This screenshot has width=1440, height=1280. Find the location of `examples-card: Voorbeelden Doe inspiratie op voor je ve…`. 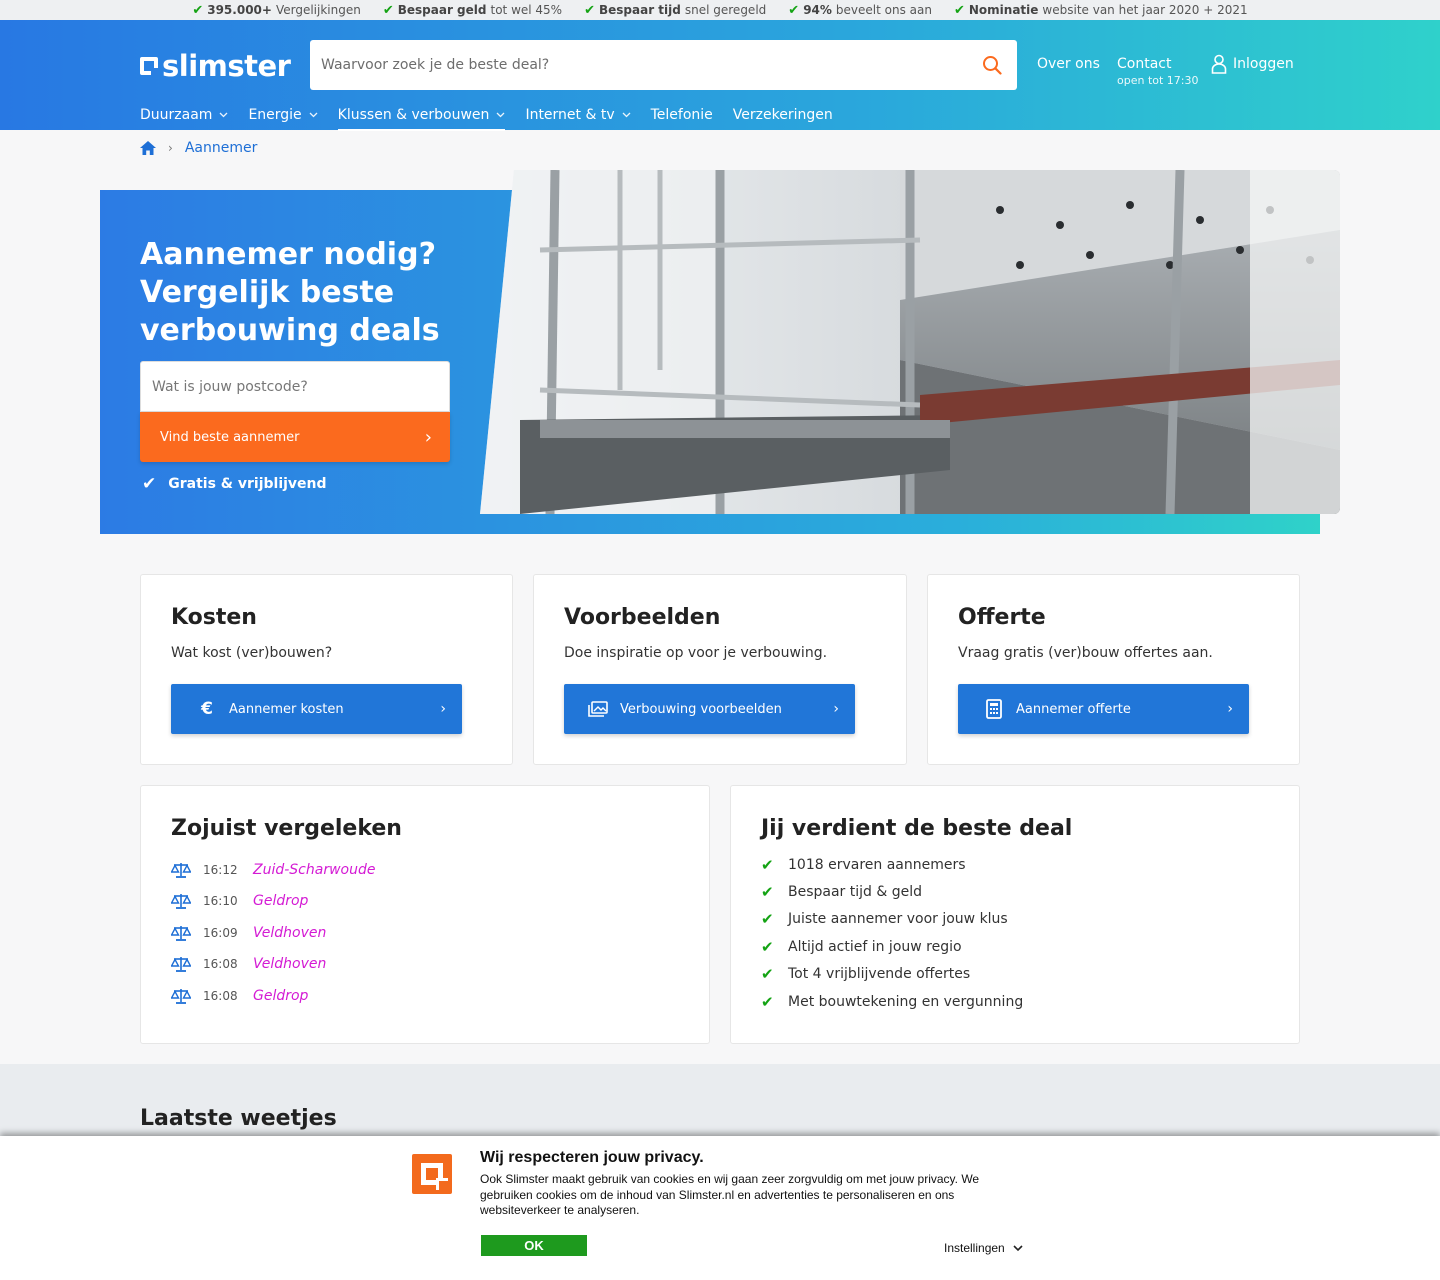

examples-card: Voorbeelden Doe inspiratie op voor je ve… is located at coordinates (720, 669).